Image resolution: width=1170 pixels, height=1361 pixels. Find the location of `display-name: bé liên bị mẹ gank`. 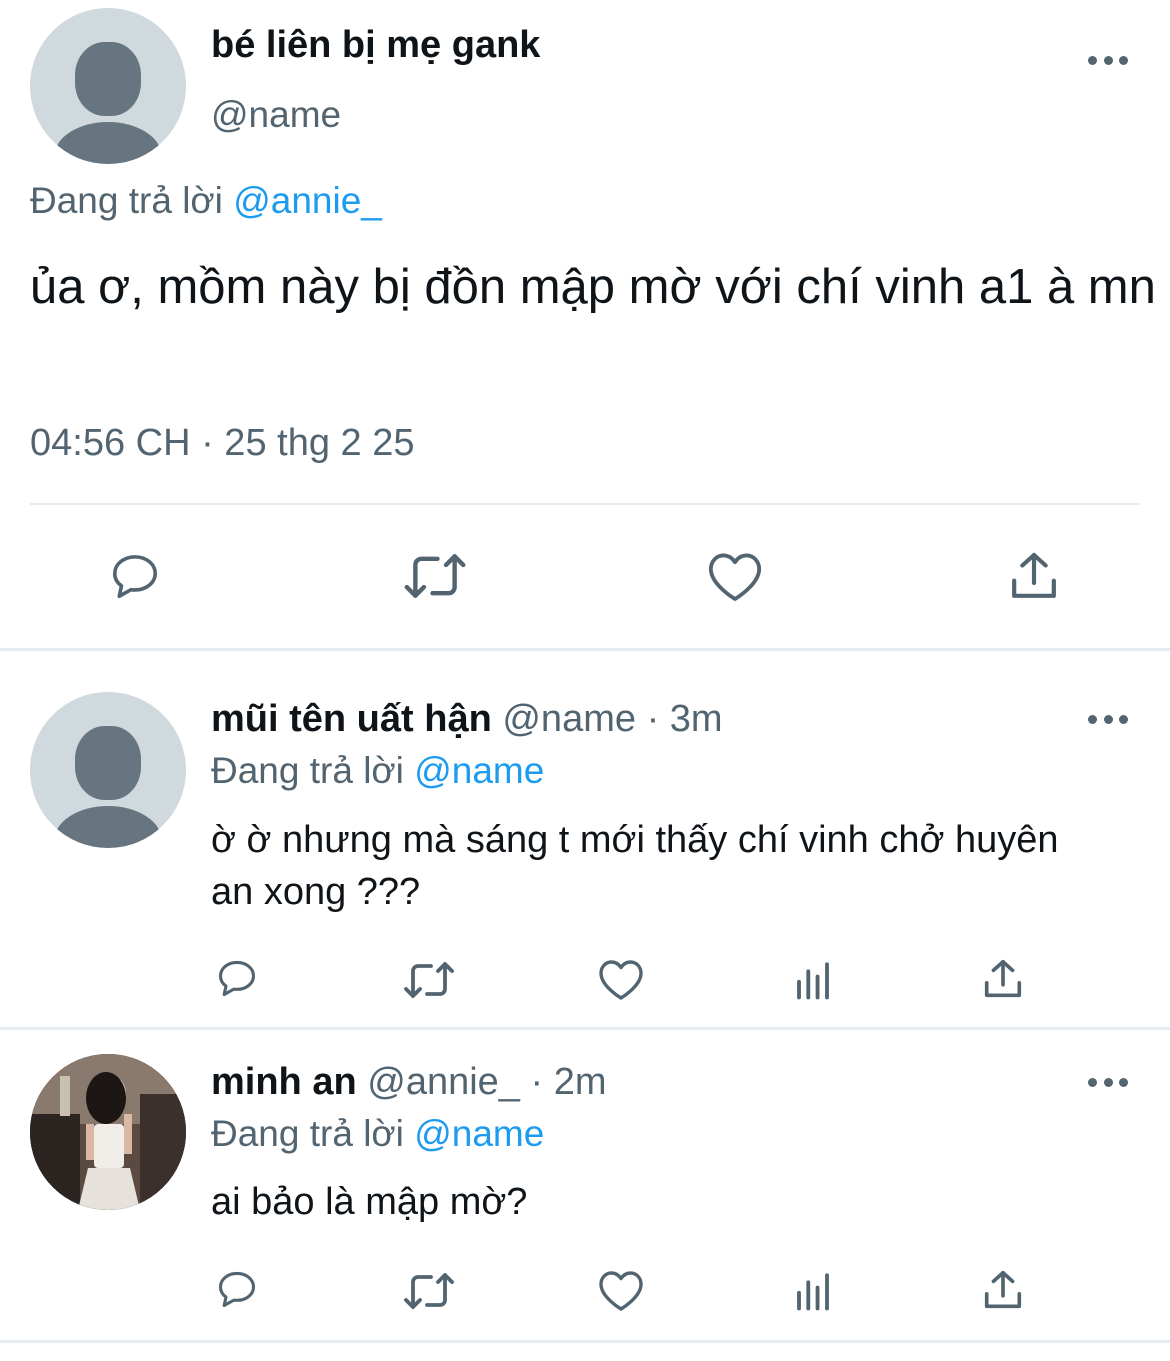

display-name: bé liên bị mẹ gank is located at coordinates (375, 45).